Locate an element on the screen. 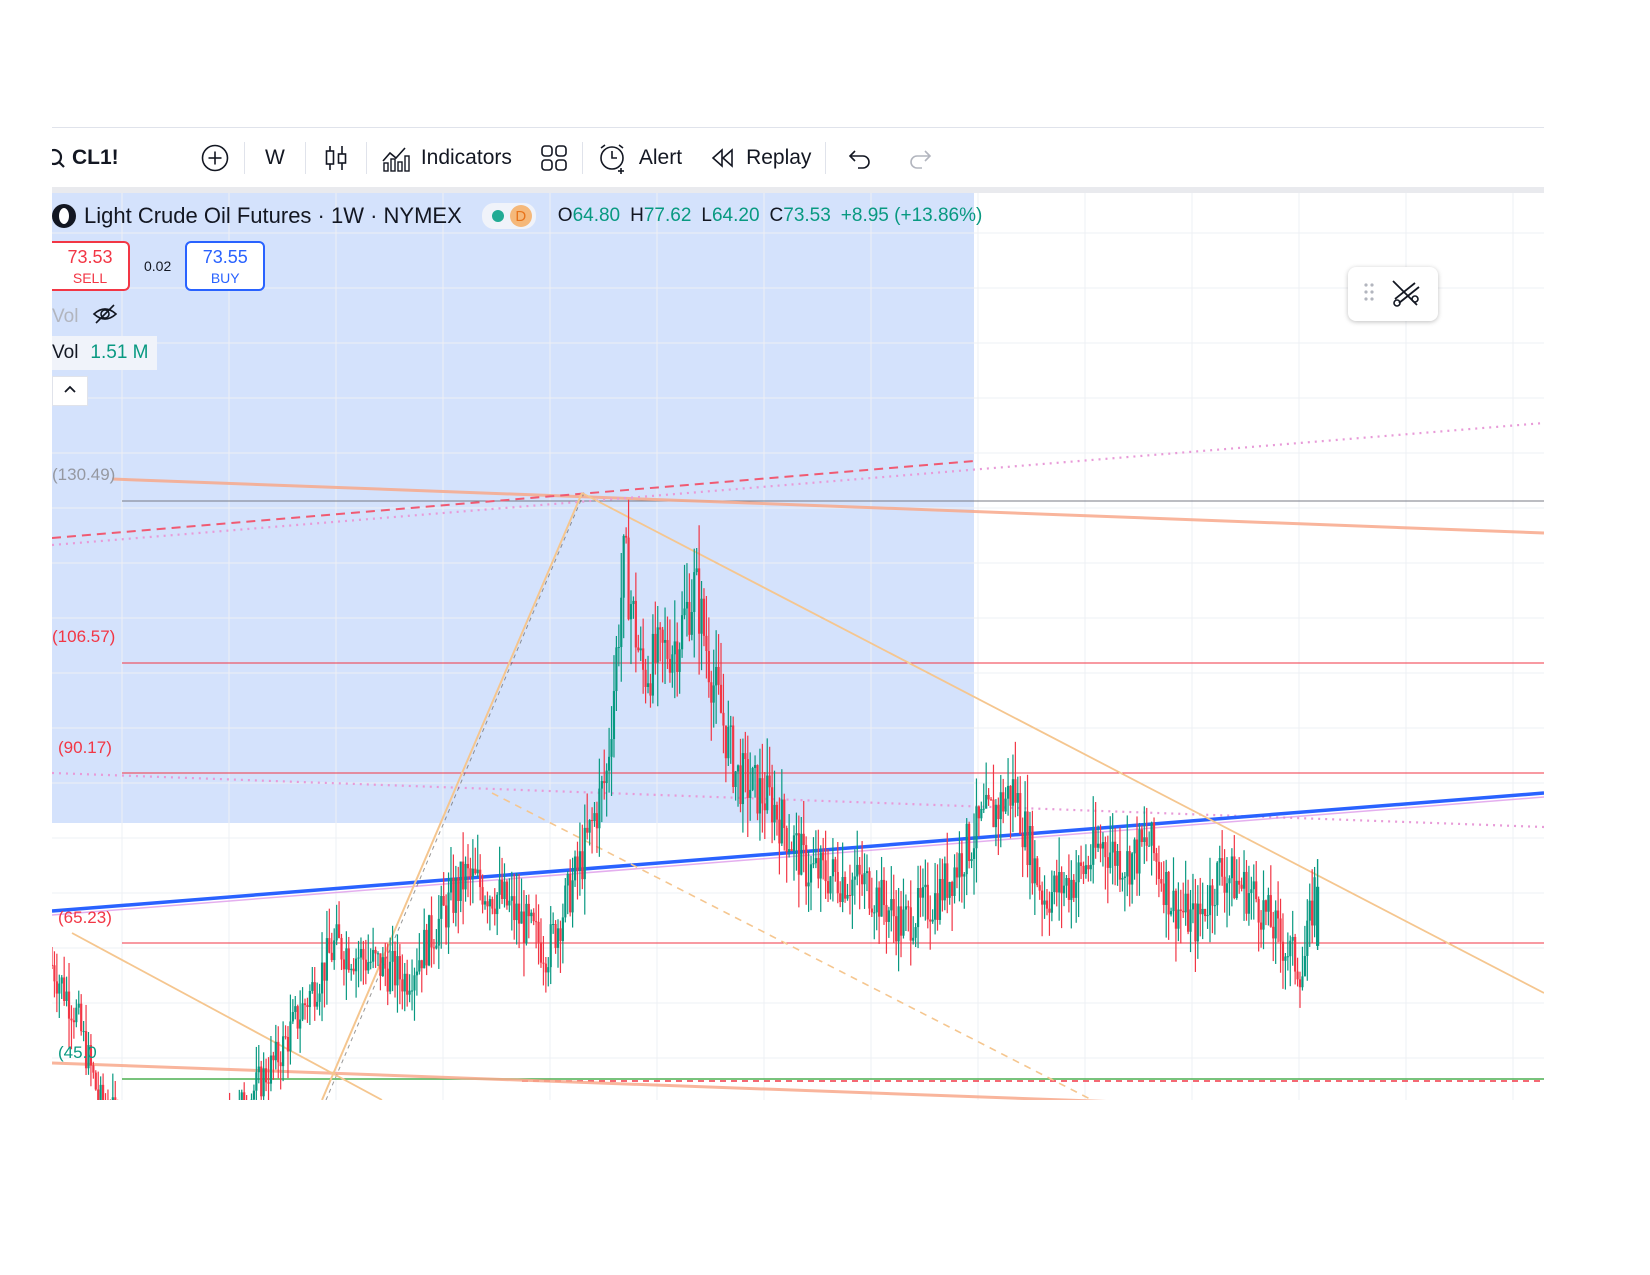 This screenshot has width=1650, height=1275. top-toolbar: CL1! W Indicators Alert Replay is located at coordinates (798, 157).